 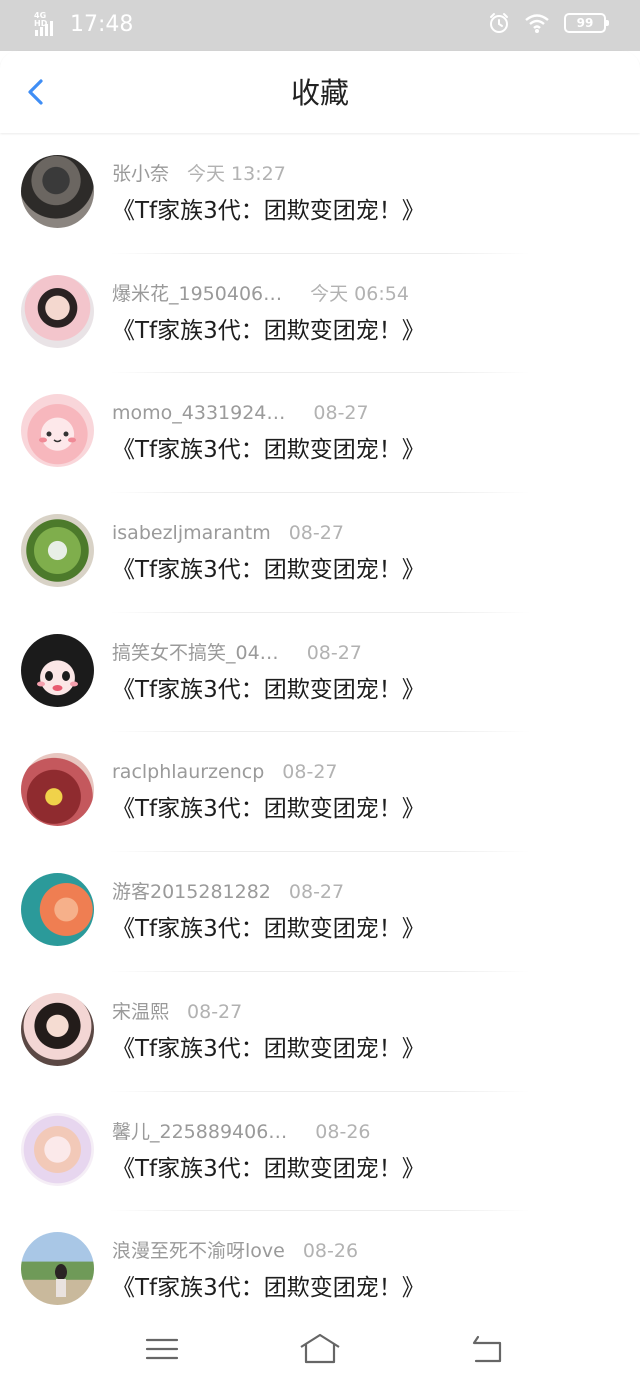 I want to click on system-nav-bar, so click(x=320, y=1352).